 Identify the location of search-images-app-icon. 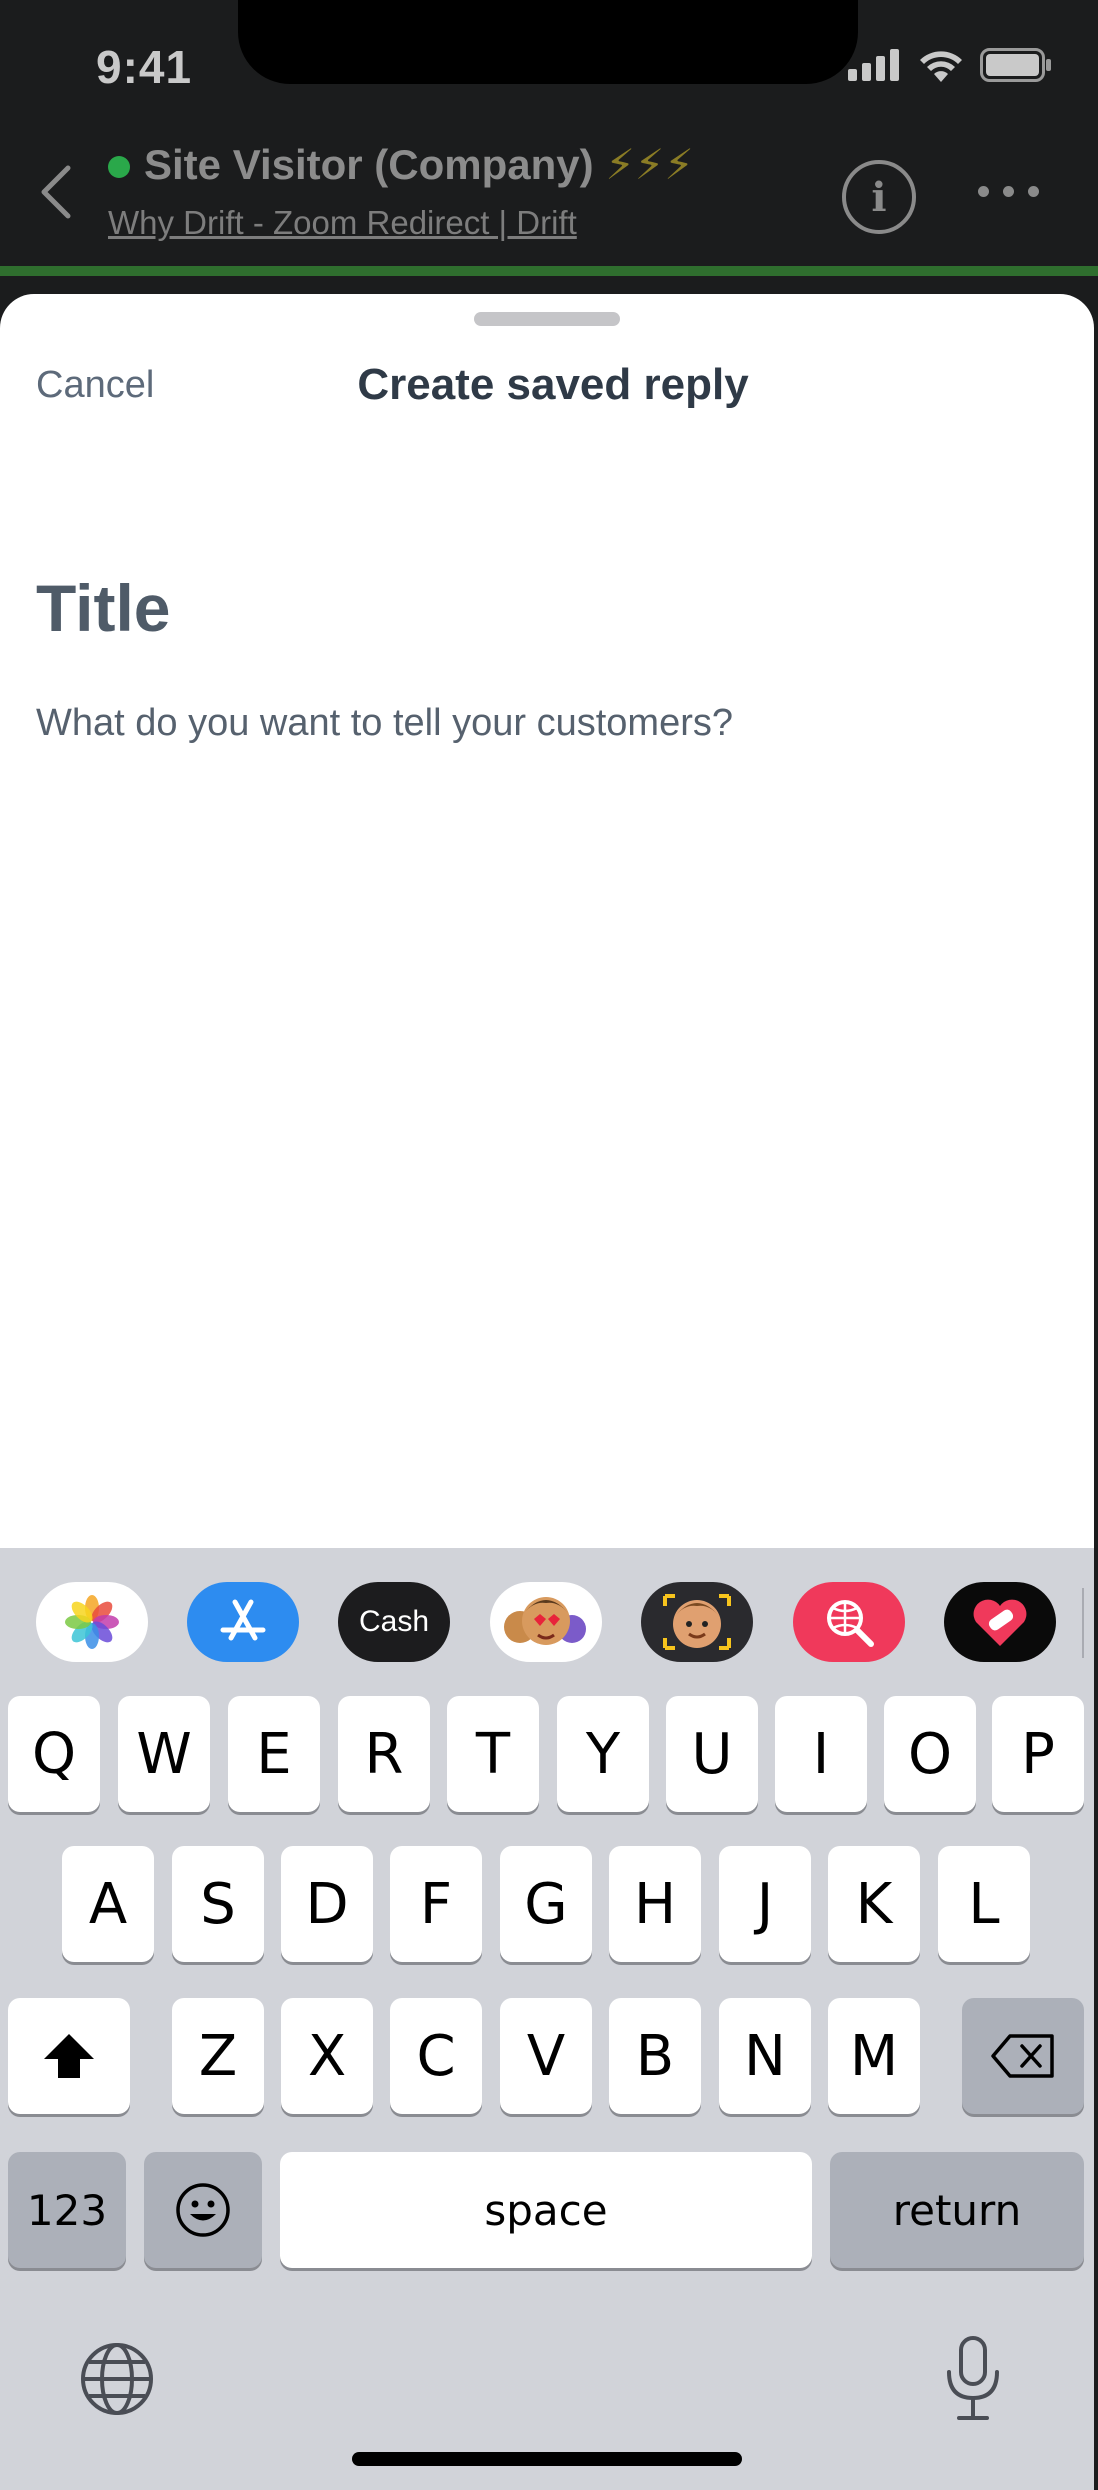
(849, 1622).